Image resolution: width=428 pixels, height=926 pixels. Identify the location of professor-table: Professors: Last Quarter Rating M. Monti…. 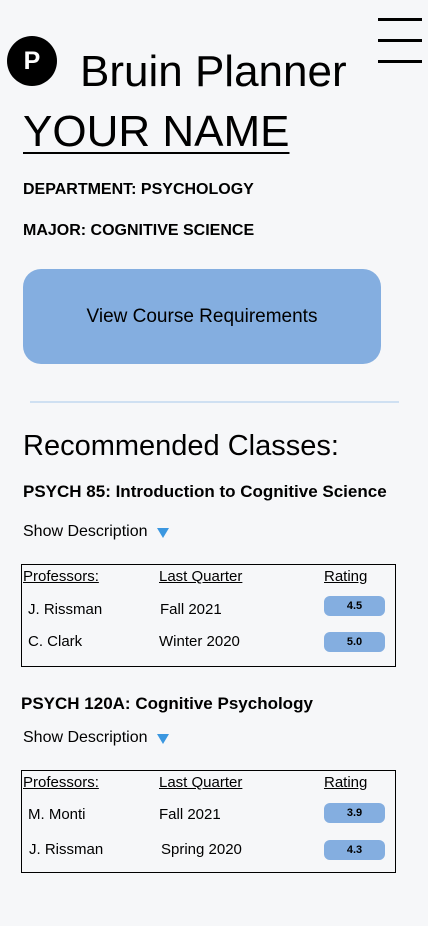
(208, 821).